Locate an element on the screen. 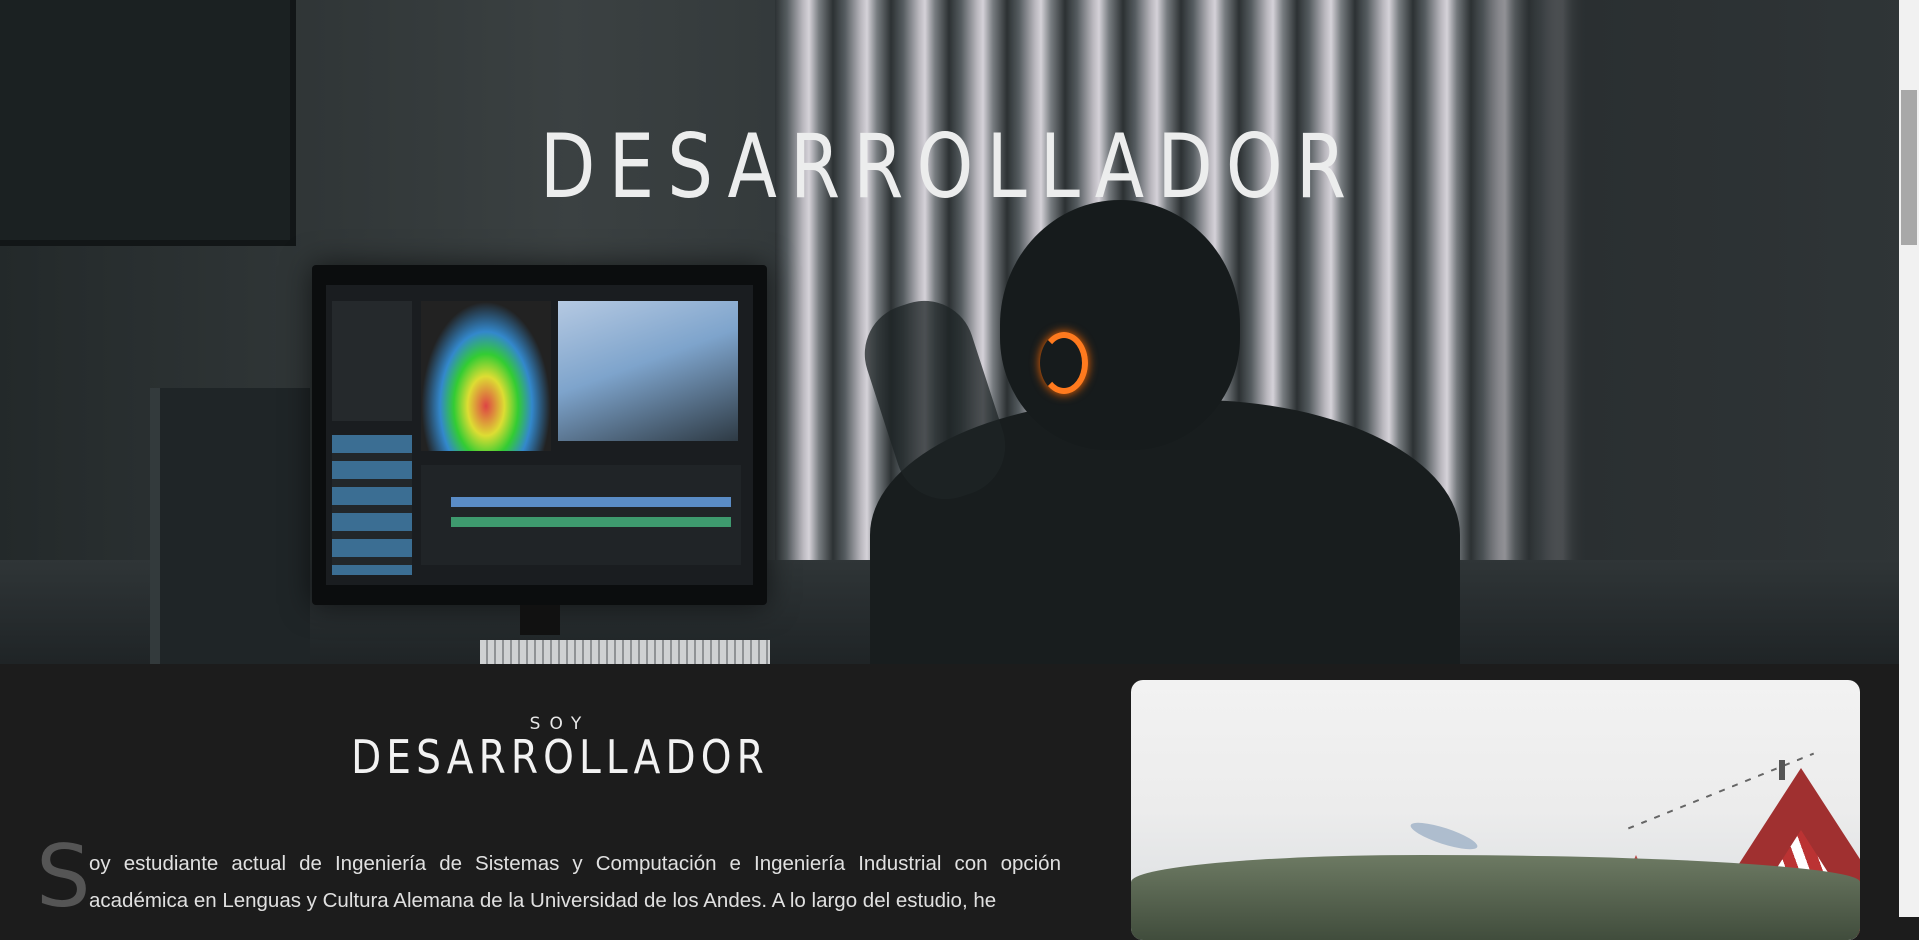  timeline-panel is located at coordinates (581, 515).